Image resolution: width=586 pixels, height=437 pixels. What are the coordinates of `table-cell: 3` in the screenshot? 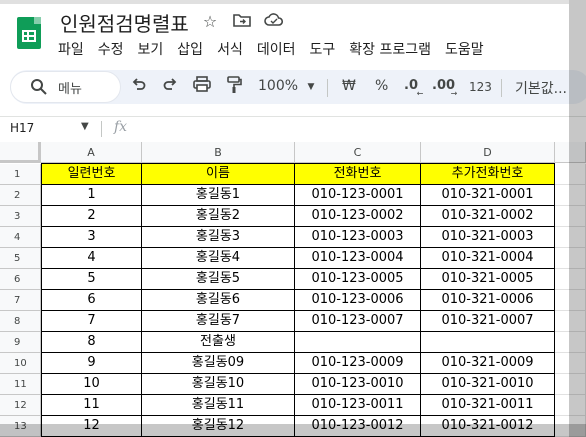 It's located at (91, 237).